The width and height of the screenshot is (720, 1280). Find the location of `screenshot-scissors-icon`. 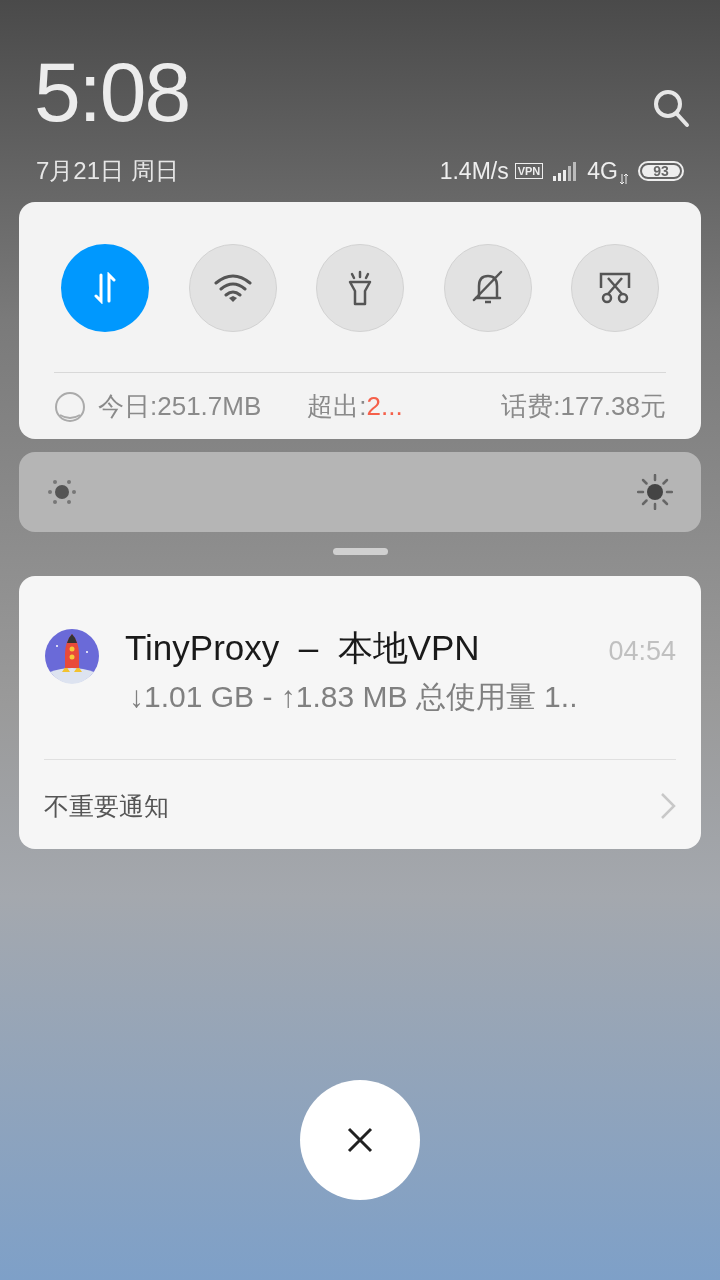

screenshot-scissors-icon is located at coordinates (615, 288).